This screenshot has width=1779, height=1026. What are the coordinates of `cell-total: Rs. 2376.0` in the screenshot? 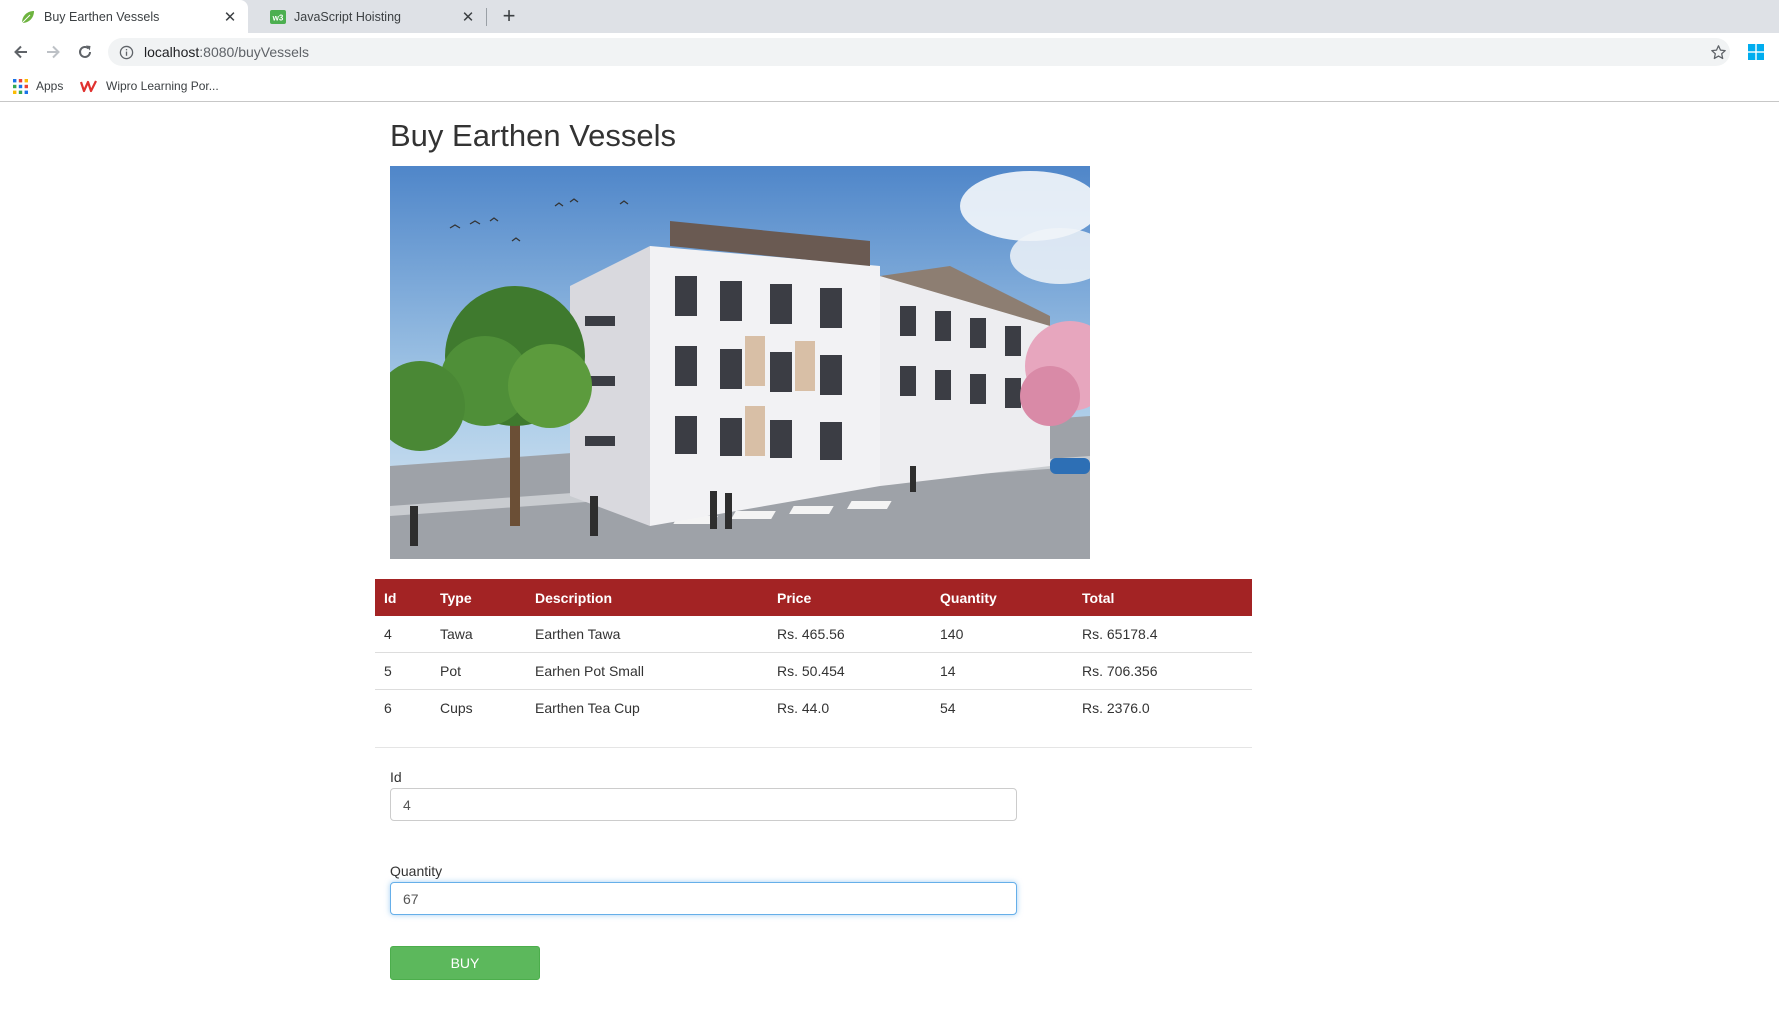 It's located at (1116, 708).